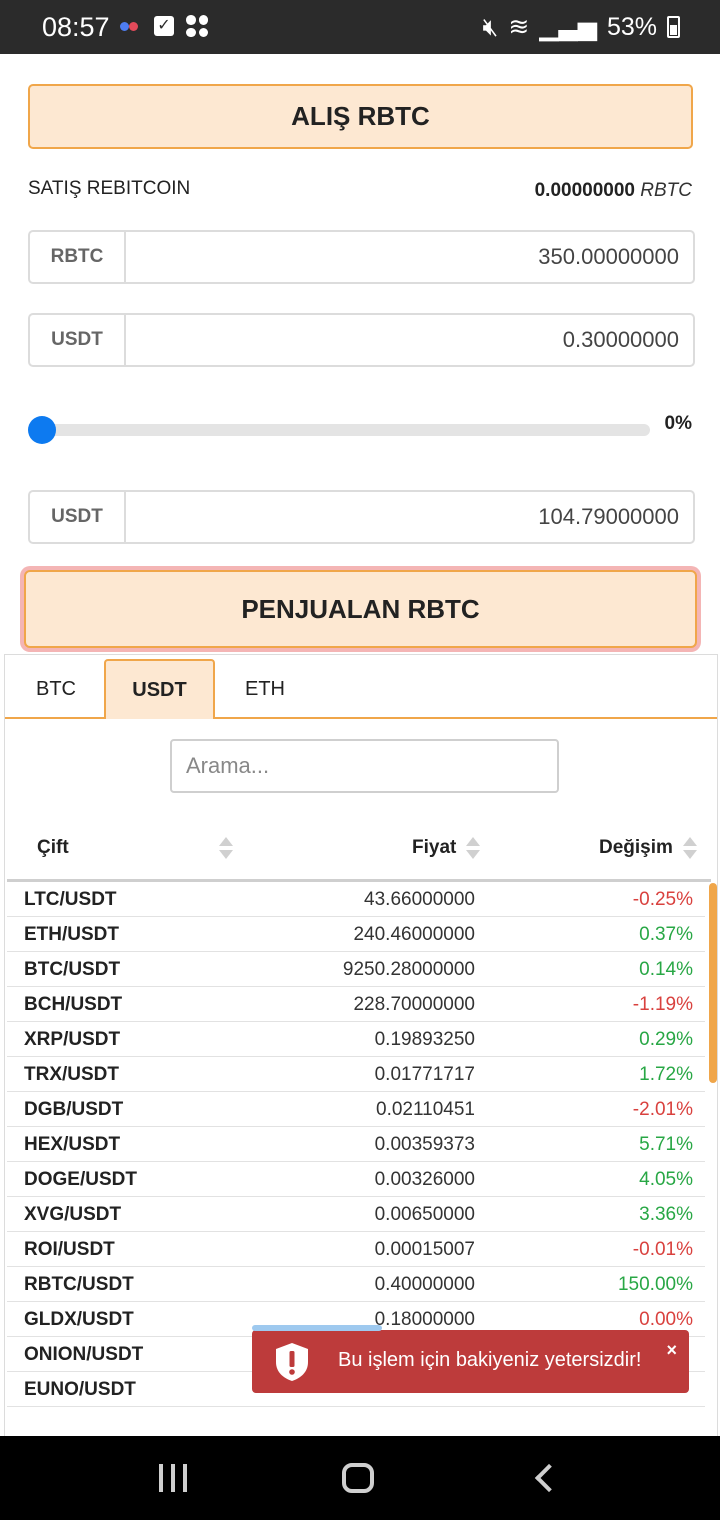 The height and width of the screenshot is (1520, 720). Describe the element at coordinates (71, 934) in the screenshot. I see `pair-cell: ETH/USDT` at that location.